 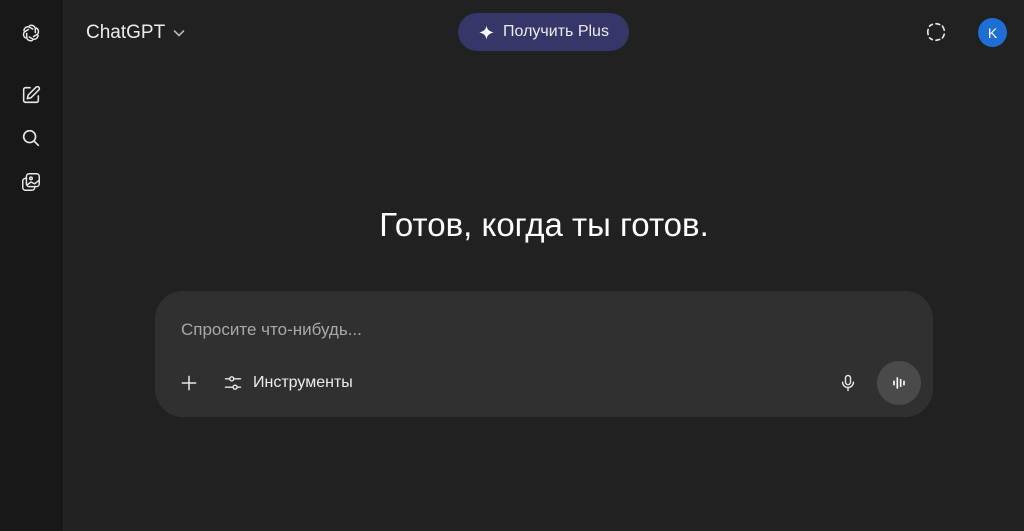 I want to click on search-chats-button, so click(x=31, y=138).